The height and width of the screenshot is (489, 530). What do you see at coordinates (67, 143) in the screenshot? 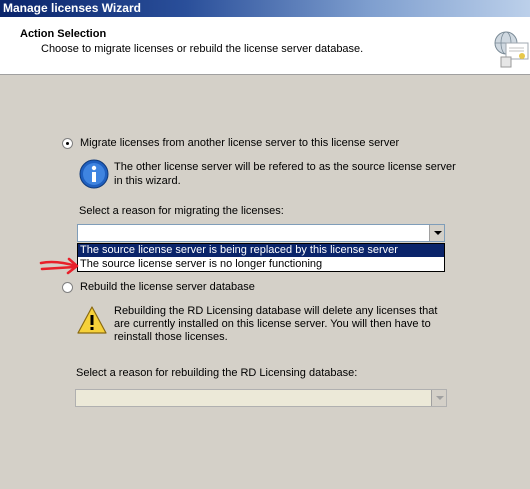
I see `migrate-radio` at bounding box center [67, 143].